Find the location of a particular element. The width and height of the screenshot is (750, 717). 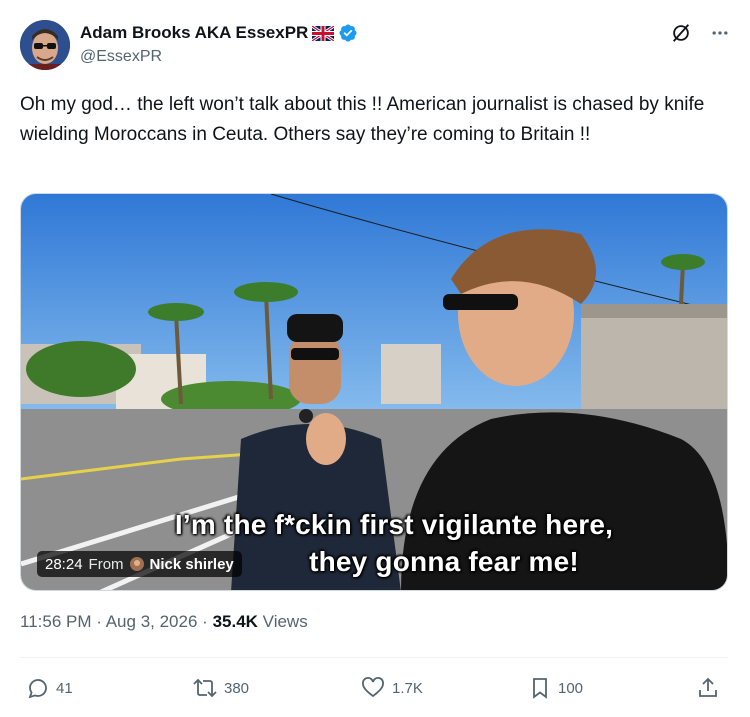

bookmark-count: 100 is located at coordinates (571, 688).